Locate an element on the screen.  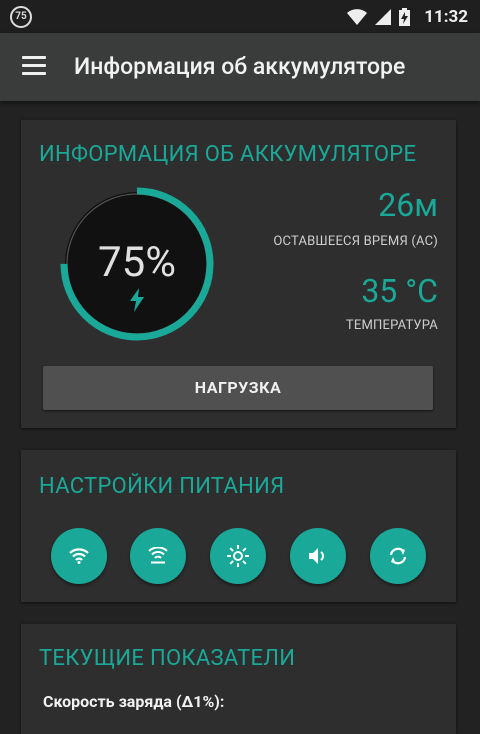
signal-icon is located at coordinates (383, 16).